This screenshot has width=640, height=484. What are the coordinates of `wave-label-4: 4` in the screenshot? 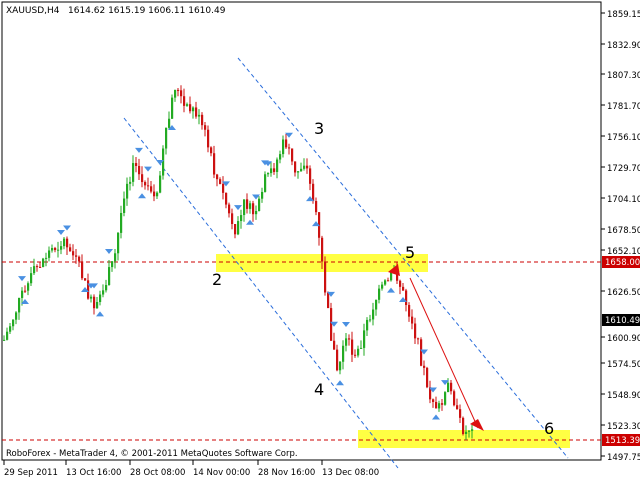 It's located at (319, 389).